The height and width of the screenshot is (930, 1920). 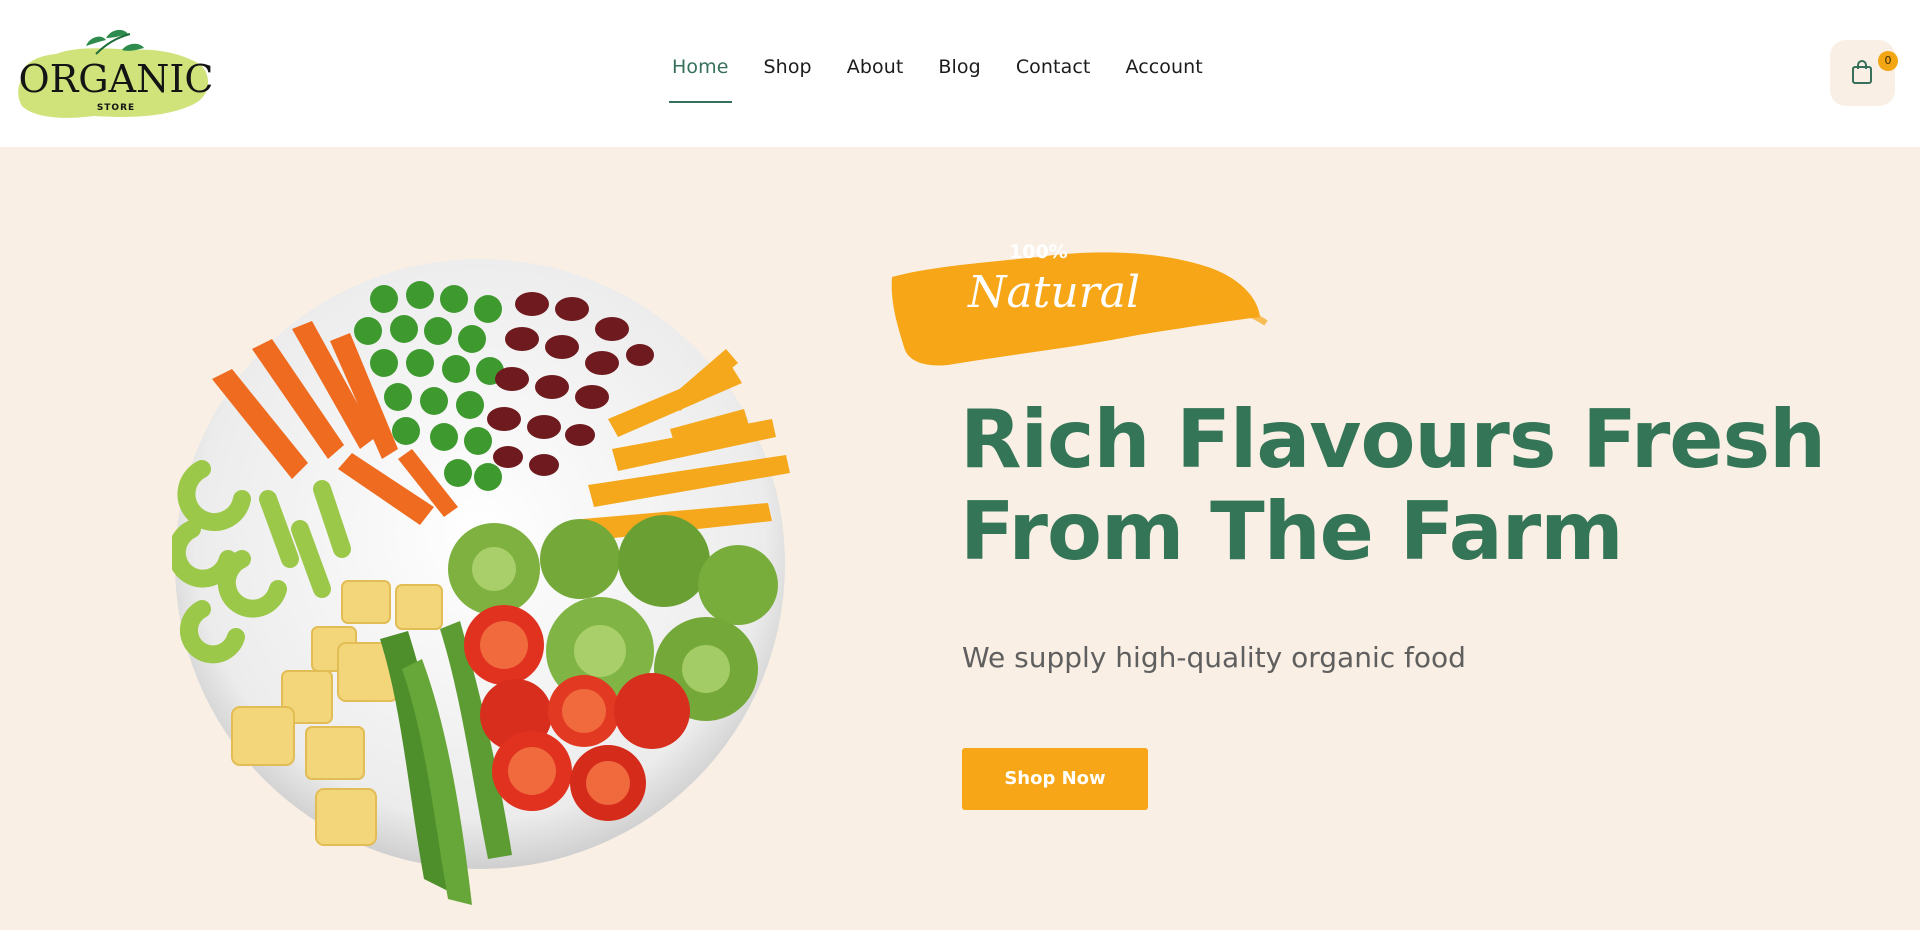 I want to click on natural-badge: 100% Natural, so click(x=1078, y=309).